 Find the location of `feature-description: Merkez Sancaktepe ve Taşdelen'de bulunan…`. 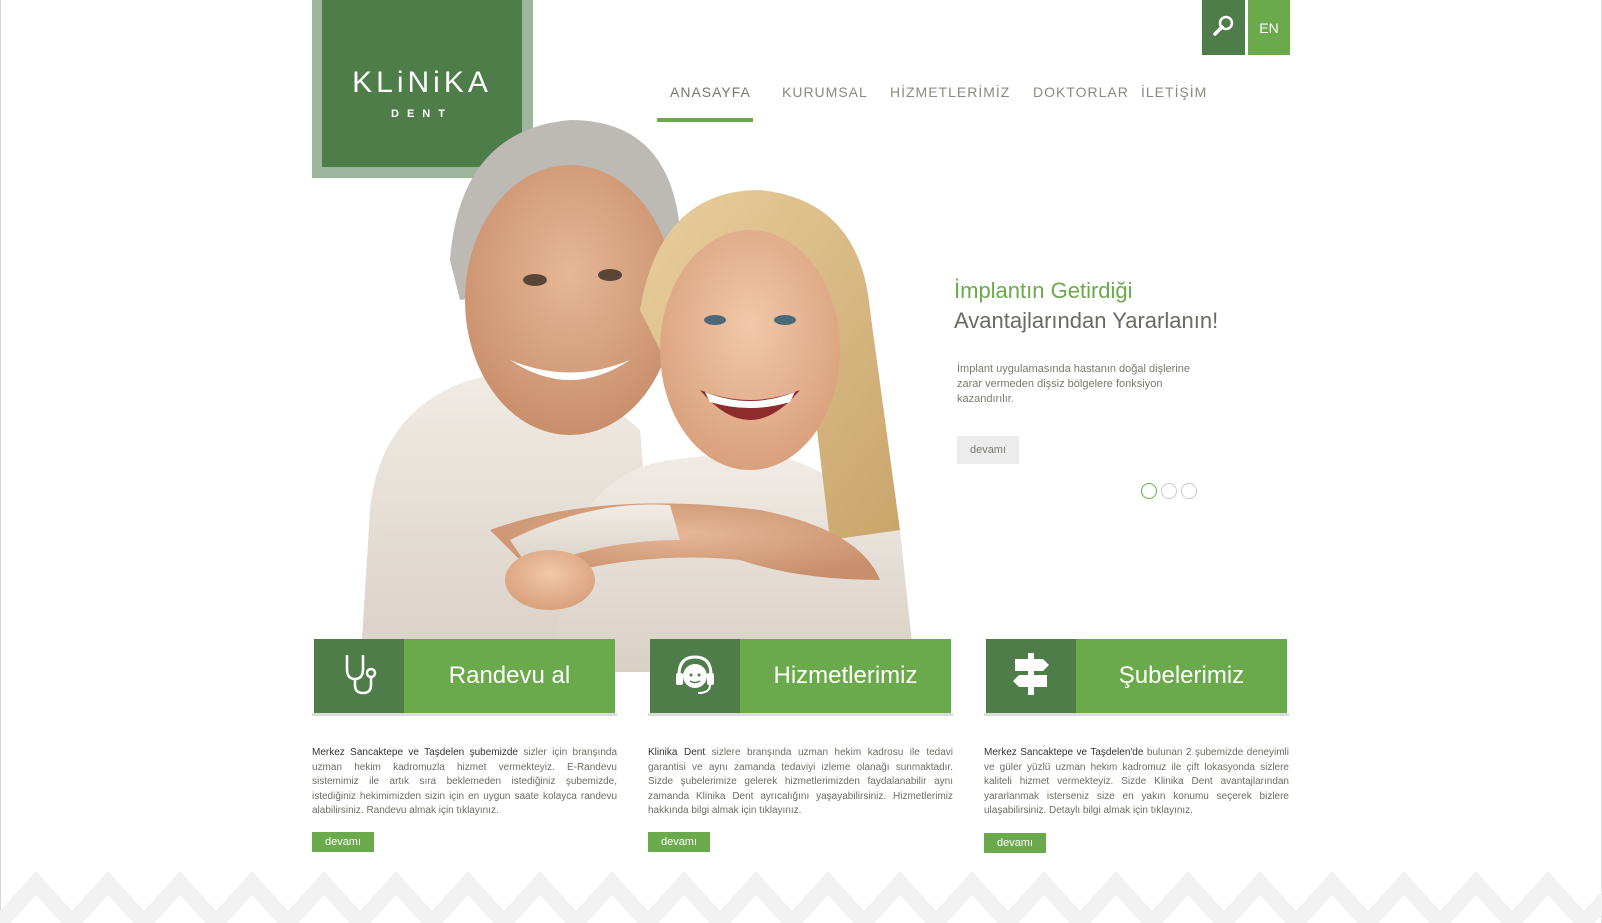

feature-description: Merkez Sancaktepe ve Taşdelen'de bulunan… is located at coordinates (1136, 782).